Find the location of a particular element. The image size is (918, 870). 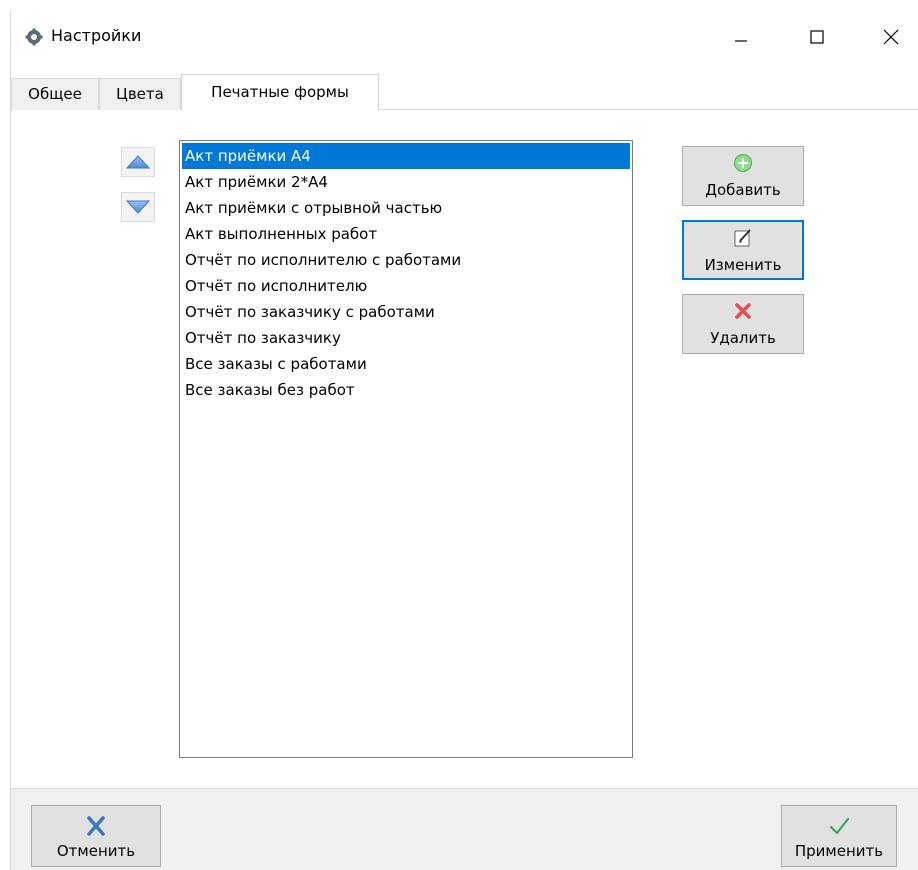

list-item: Все заказы без работ is located at coordinates (406, 390).